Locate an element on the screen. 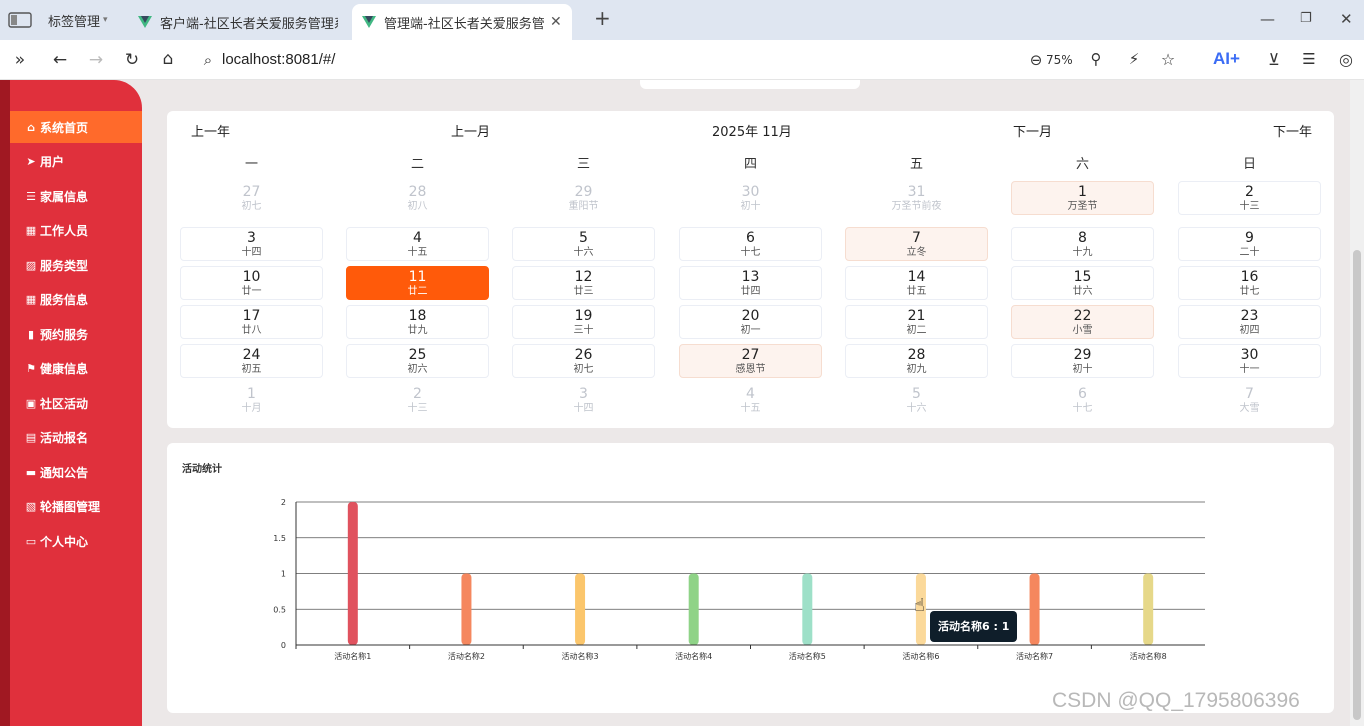  lunar-date: 十三 is located at coordinates (417, 408).